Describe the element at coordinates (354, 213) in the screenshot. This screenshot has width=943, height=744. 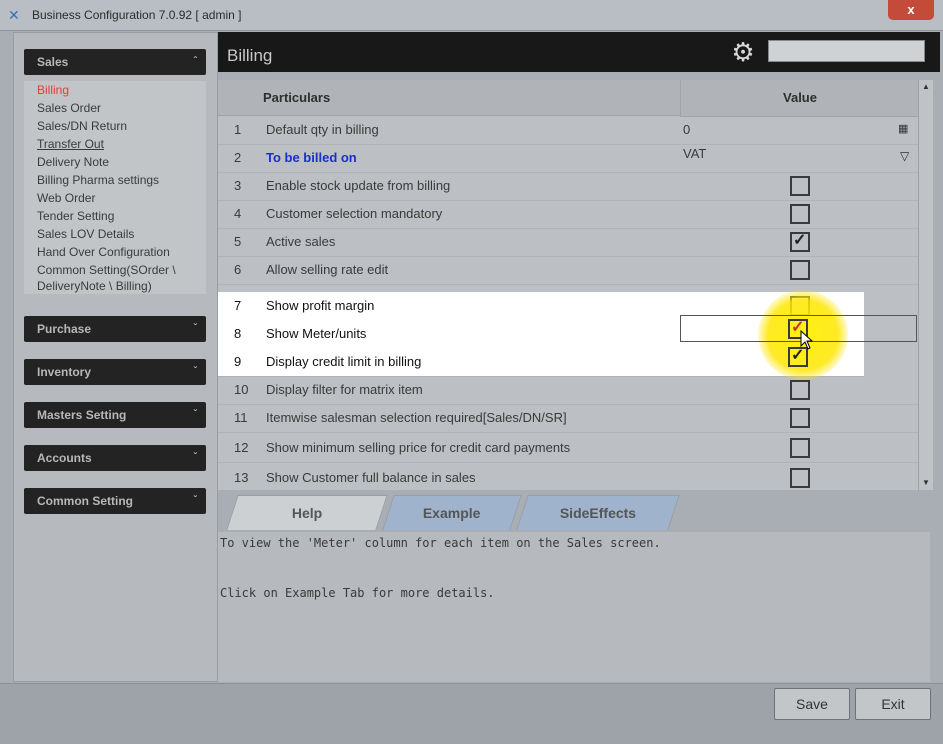
I see `row-label: Customer selection mandatory` at that location.